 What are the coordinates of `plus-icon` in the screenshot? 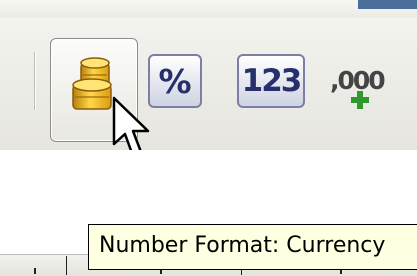 It's located at (360, 100).